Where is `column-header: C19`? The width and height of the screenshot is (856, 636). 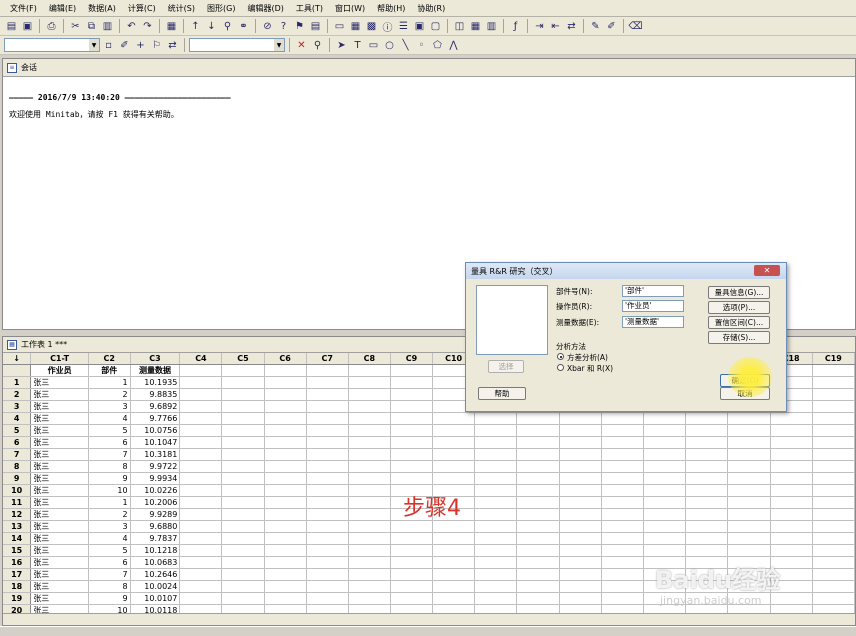
column-header: C19 is located at coordinates (833, 359).